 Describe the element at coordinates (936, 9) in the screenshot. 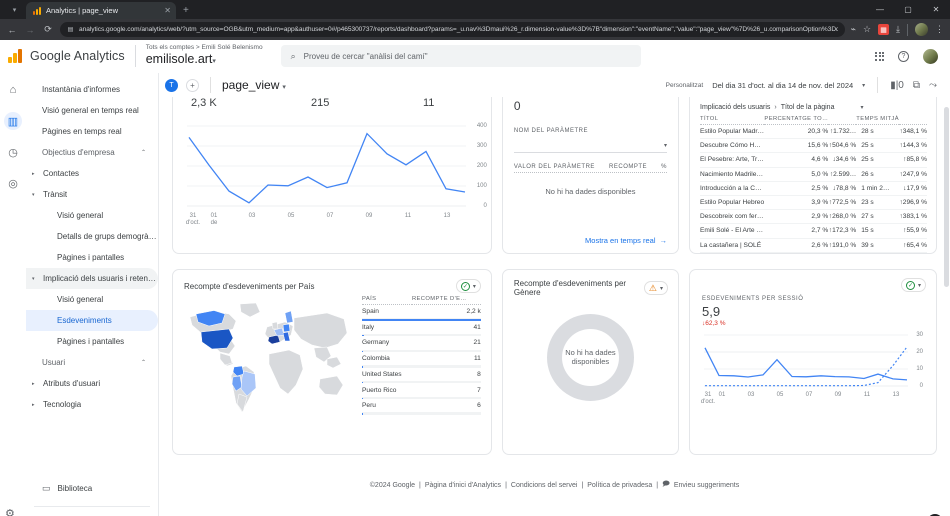

I see `close-window-icon: ✕` at that location.